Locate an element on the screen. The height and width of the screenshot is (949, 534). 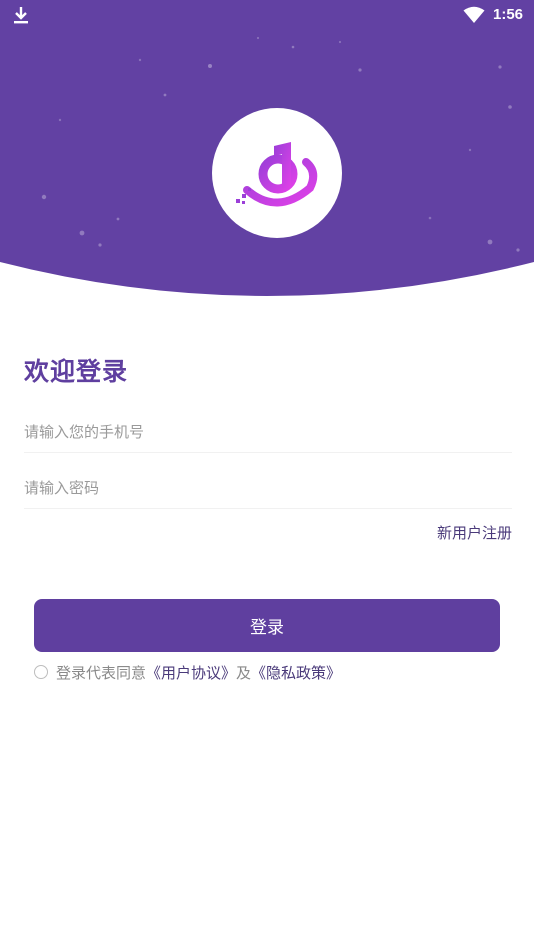
agreement-row: 登录代表同意 《用户协议》 及 《隐私政策》 is located at coordinates (187, 672).